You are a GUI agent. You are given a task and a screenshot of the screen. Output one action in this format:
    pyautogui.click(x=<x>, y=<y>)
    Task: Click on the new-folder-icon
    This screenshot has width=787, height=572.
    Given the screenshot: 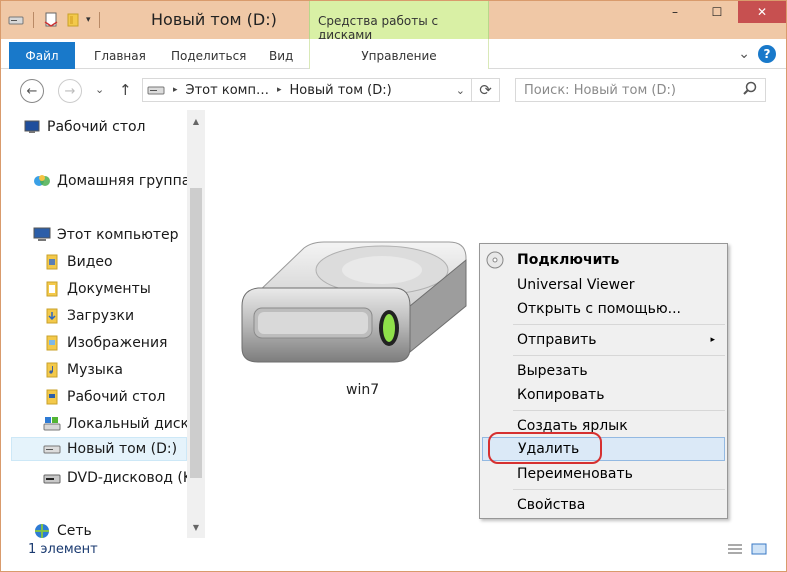 What is the action you would take?
    pyautogui.click(x=73, y=20)
    